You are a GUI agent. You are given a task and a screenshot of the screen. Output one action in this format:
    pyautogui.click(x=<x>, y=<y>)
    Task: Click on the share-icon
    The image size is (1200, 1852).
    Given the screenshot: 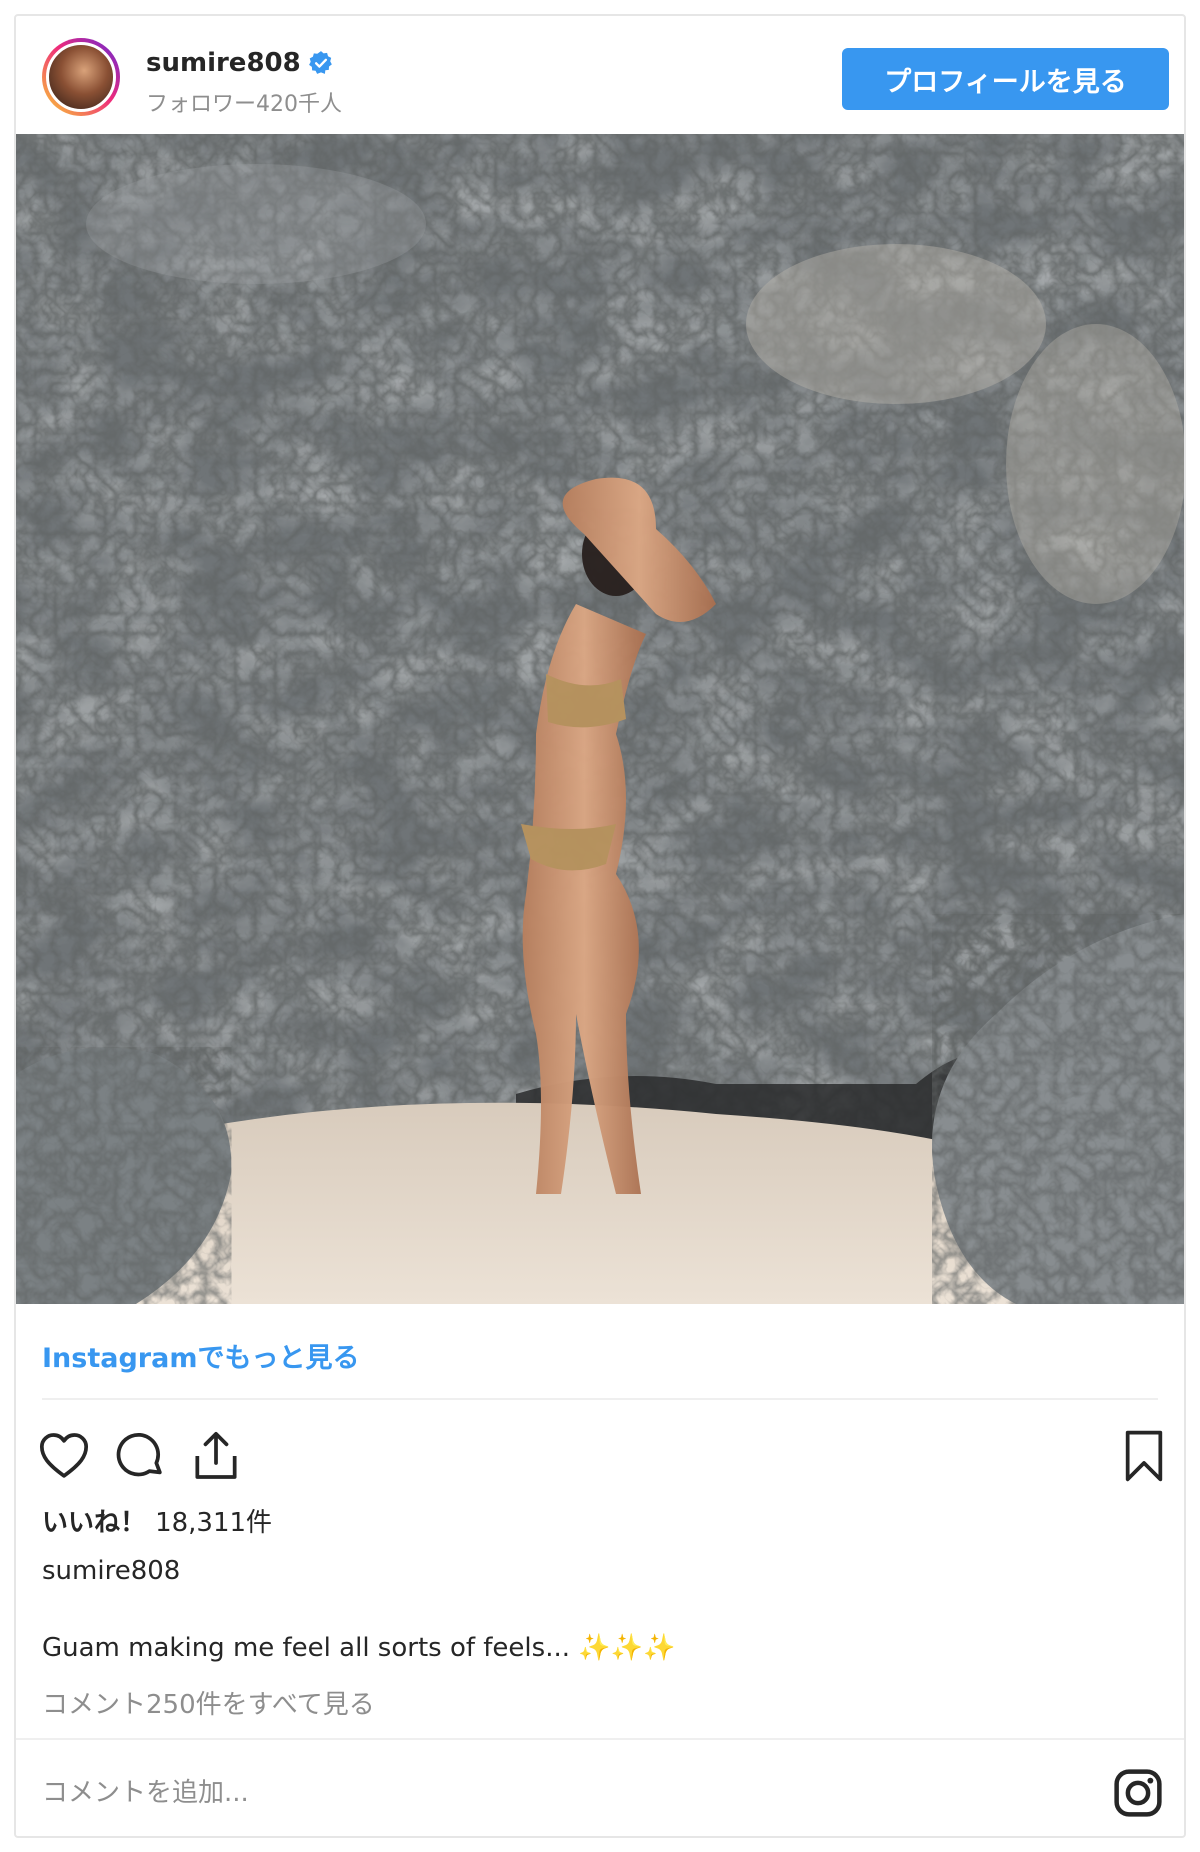 What is the action you would take?
    pyautogui.click(x=216, y=1456)
    